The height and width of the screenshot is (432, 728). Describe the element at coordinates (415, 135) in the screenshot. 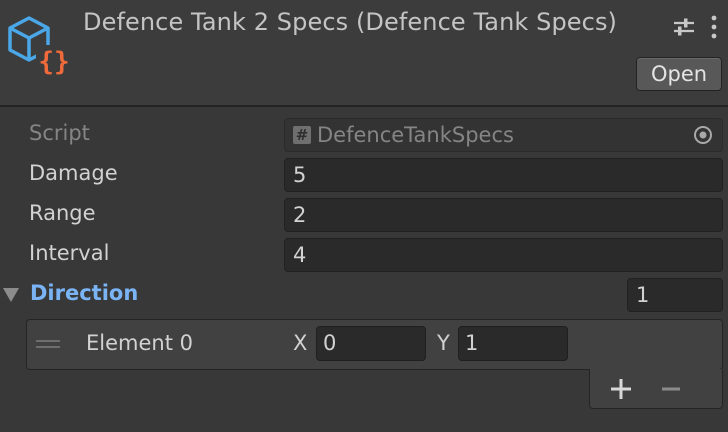

I see `script-value: DefenceTankSpecs` at that location.